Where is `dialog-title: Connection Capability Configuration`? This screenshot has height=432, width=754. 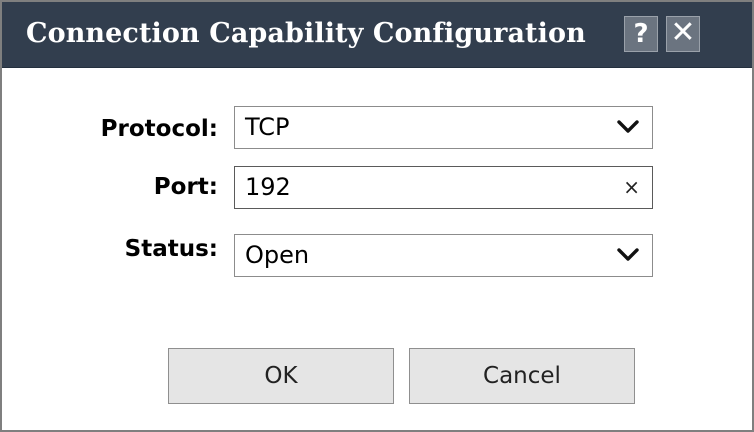
dialog-title: Connection Capability Configuration is located at coordinates (306, 33).